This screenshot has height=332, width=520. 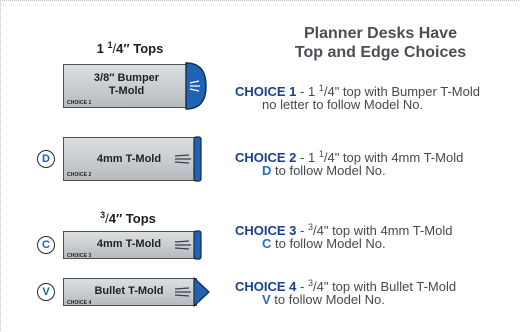 What do you see at coordinates (126, 91) in the screenshot?
I see `profile-label-line2: T-Mold` at bounding box center [126, 91].